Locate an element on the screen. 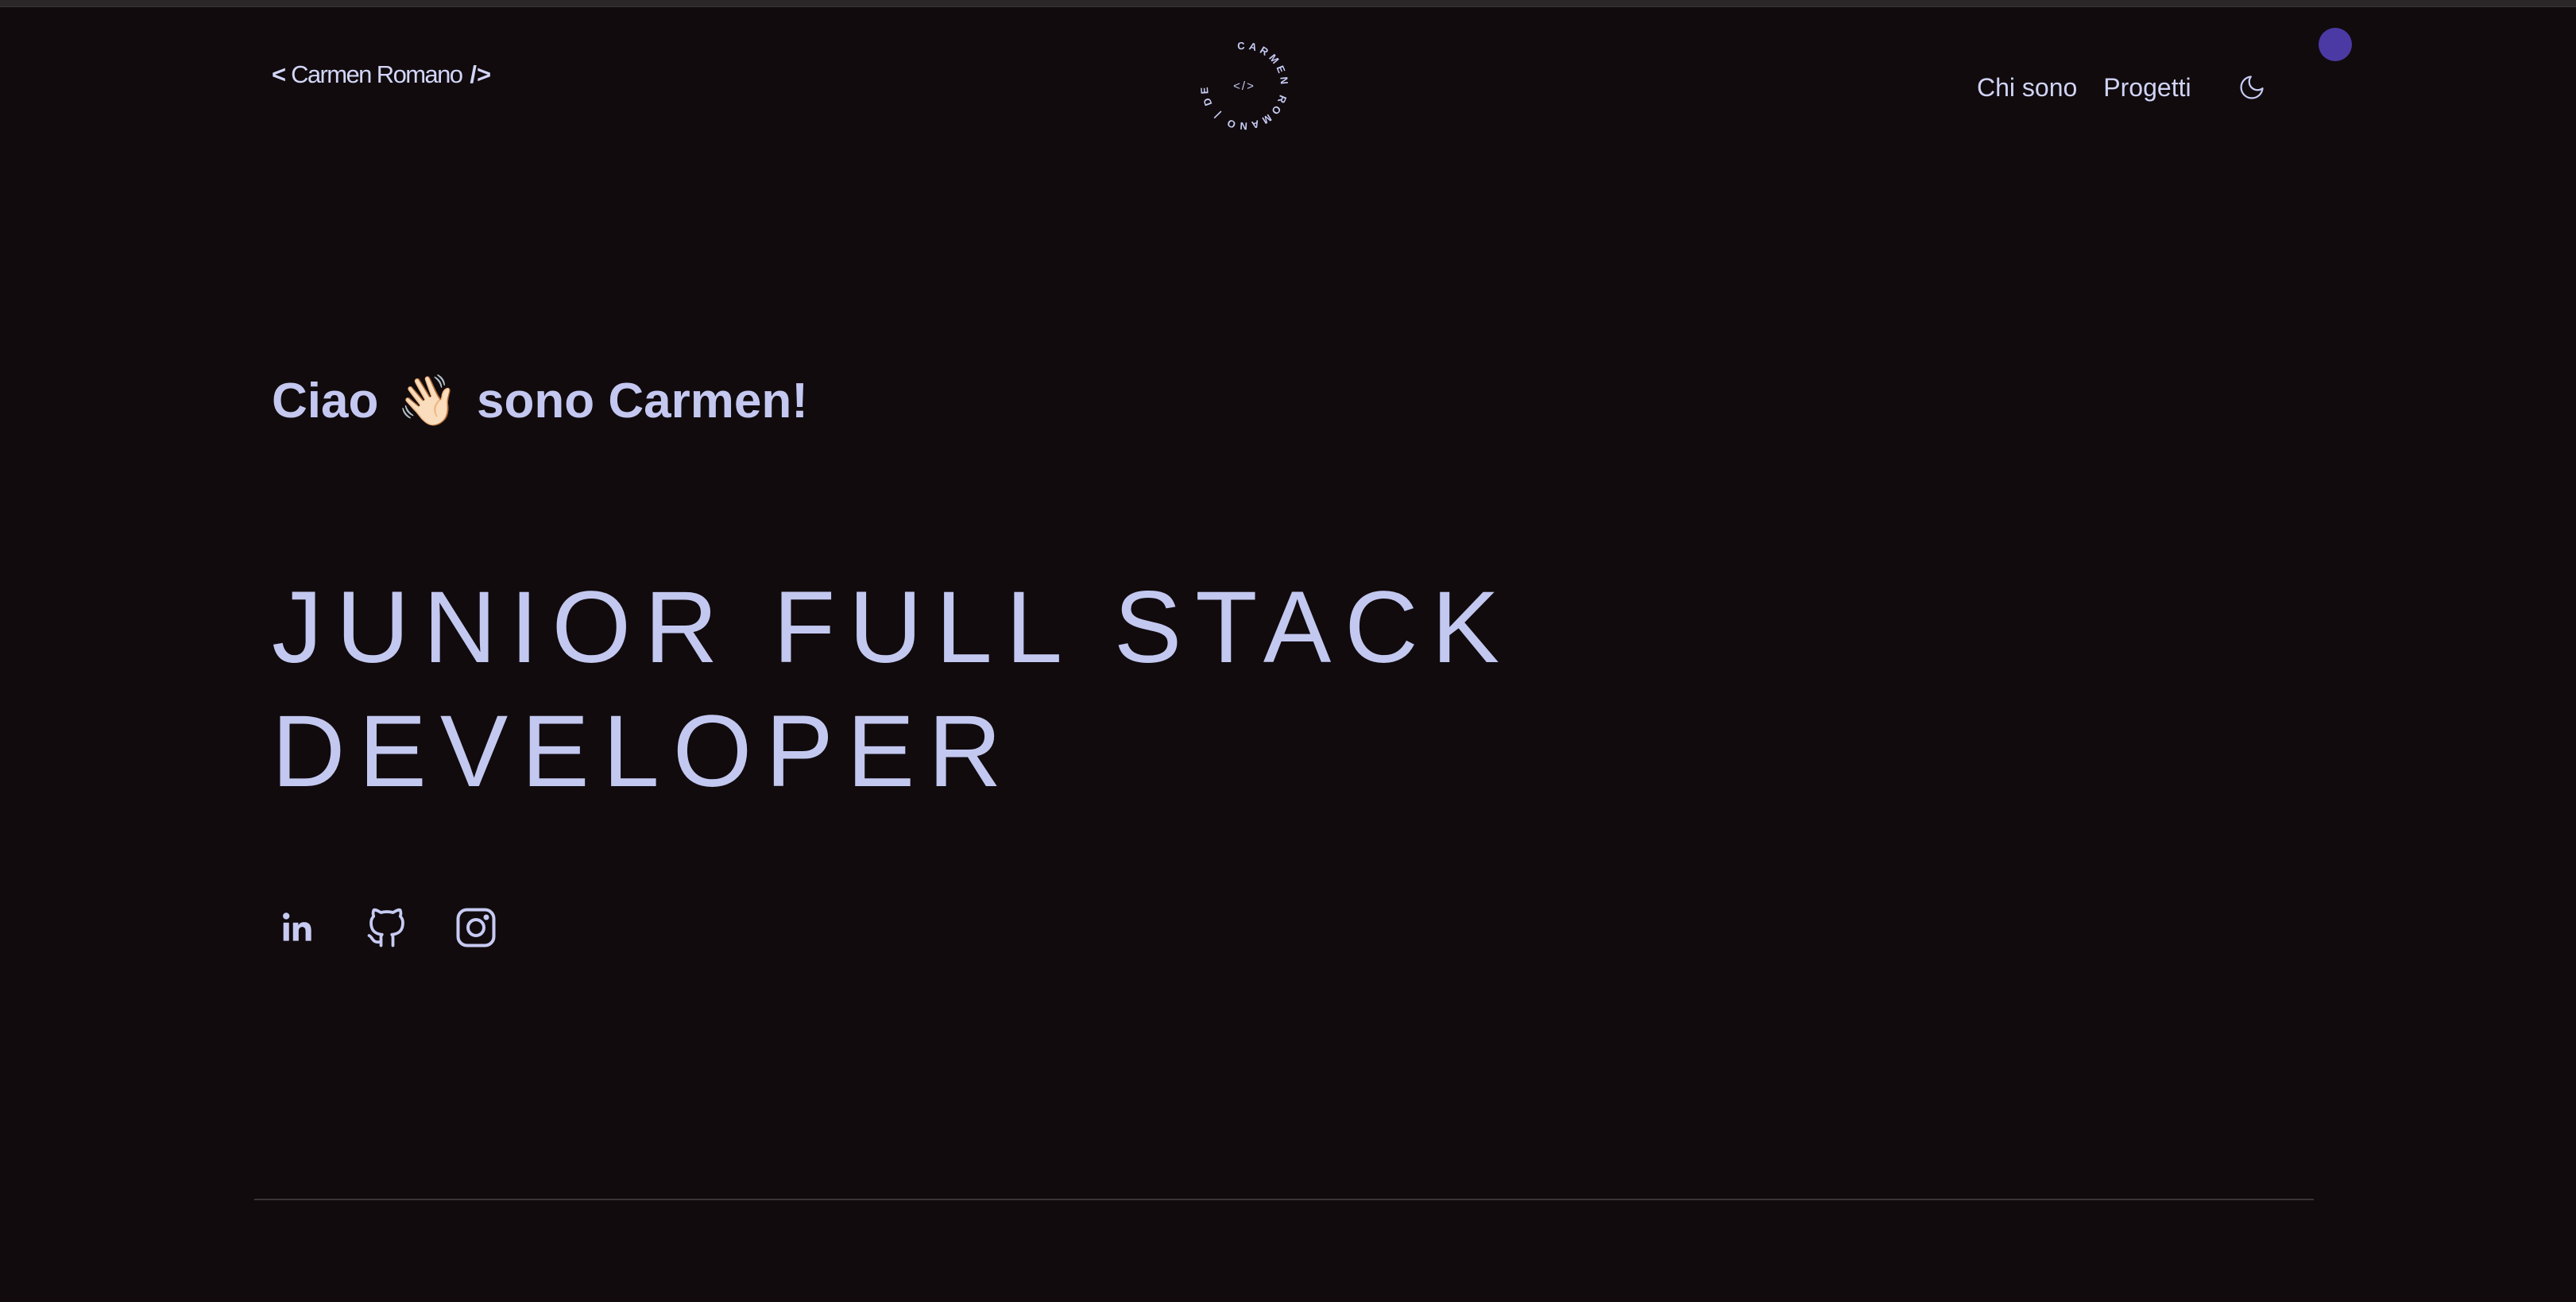 The height and width of the screenshot is (1302, 2576). hero-title-line-2: DEVELOPER is located at coordinates (643, 751).